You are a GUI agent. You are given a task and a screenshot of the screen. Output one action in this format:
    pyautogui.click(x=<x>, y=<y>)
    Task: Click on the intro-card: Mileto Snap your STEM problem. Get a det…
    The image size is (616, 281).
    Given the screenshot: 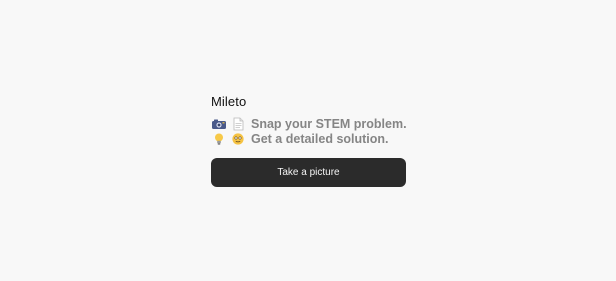 What is the action you would take?
    pyautogui.click(x=309, y=120)
    